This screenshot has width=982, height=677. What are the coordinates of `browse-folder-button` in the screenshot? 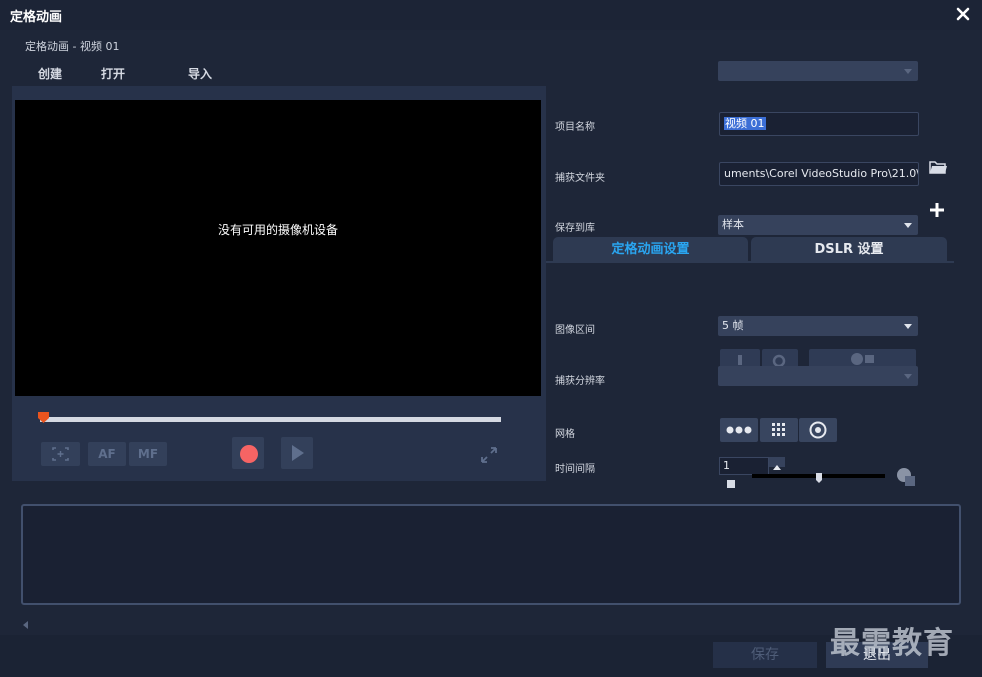 It's located at (938, 167).